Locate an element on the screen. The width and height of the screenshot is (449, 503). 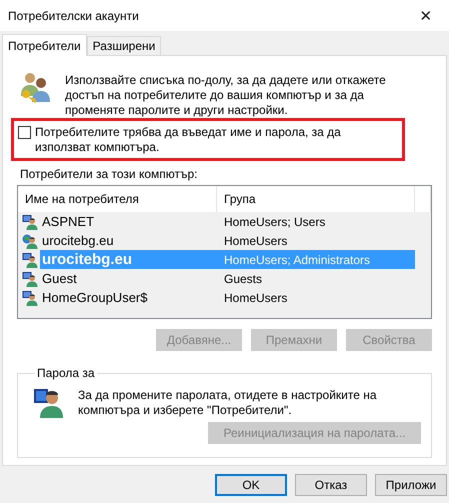
password-text: За да промените паролата, отидете в настройките на компютъра и изберете "Потребители". is located at coordinates (228, 403).